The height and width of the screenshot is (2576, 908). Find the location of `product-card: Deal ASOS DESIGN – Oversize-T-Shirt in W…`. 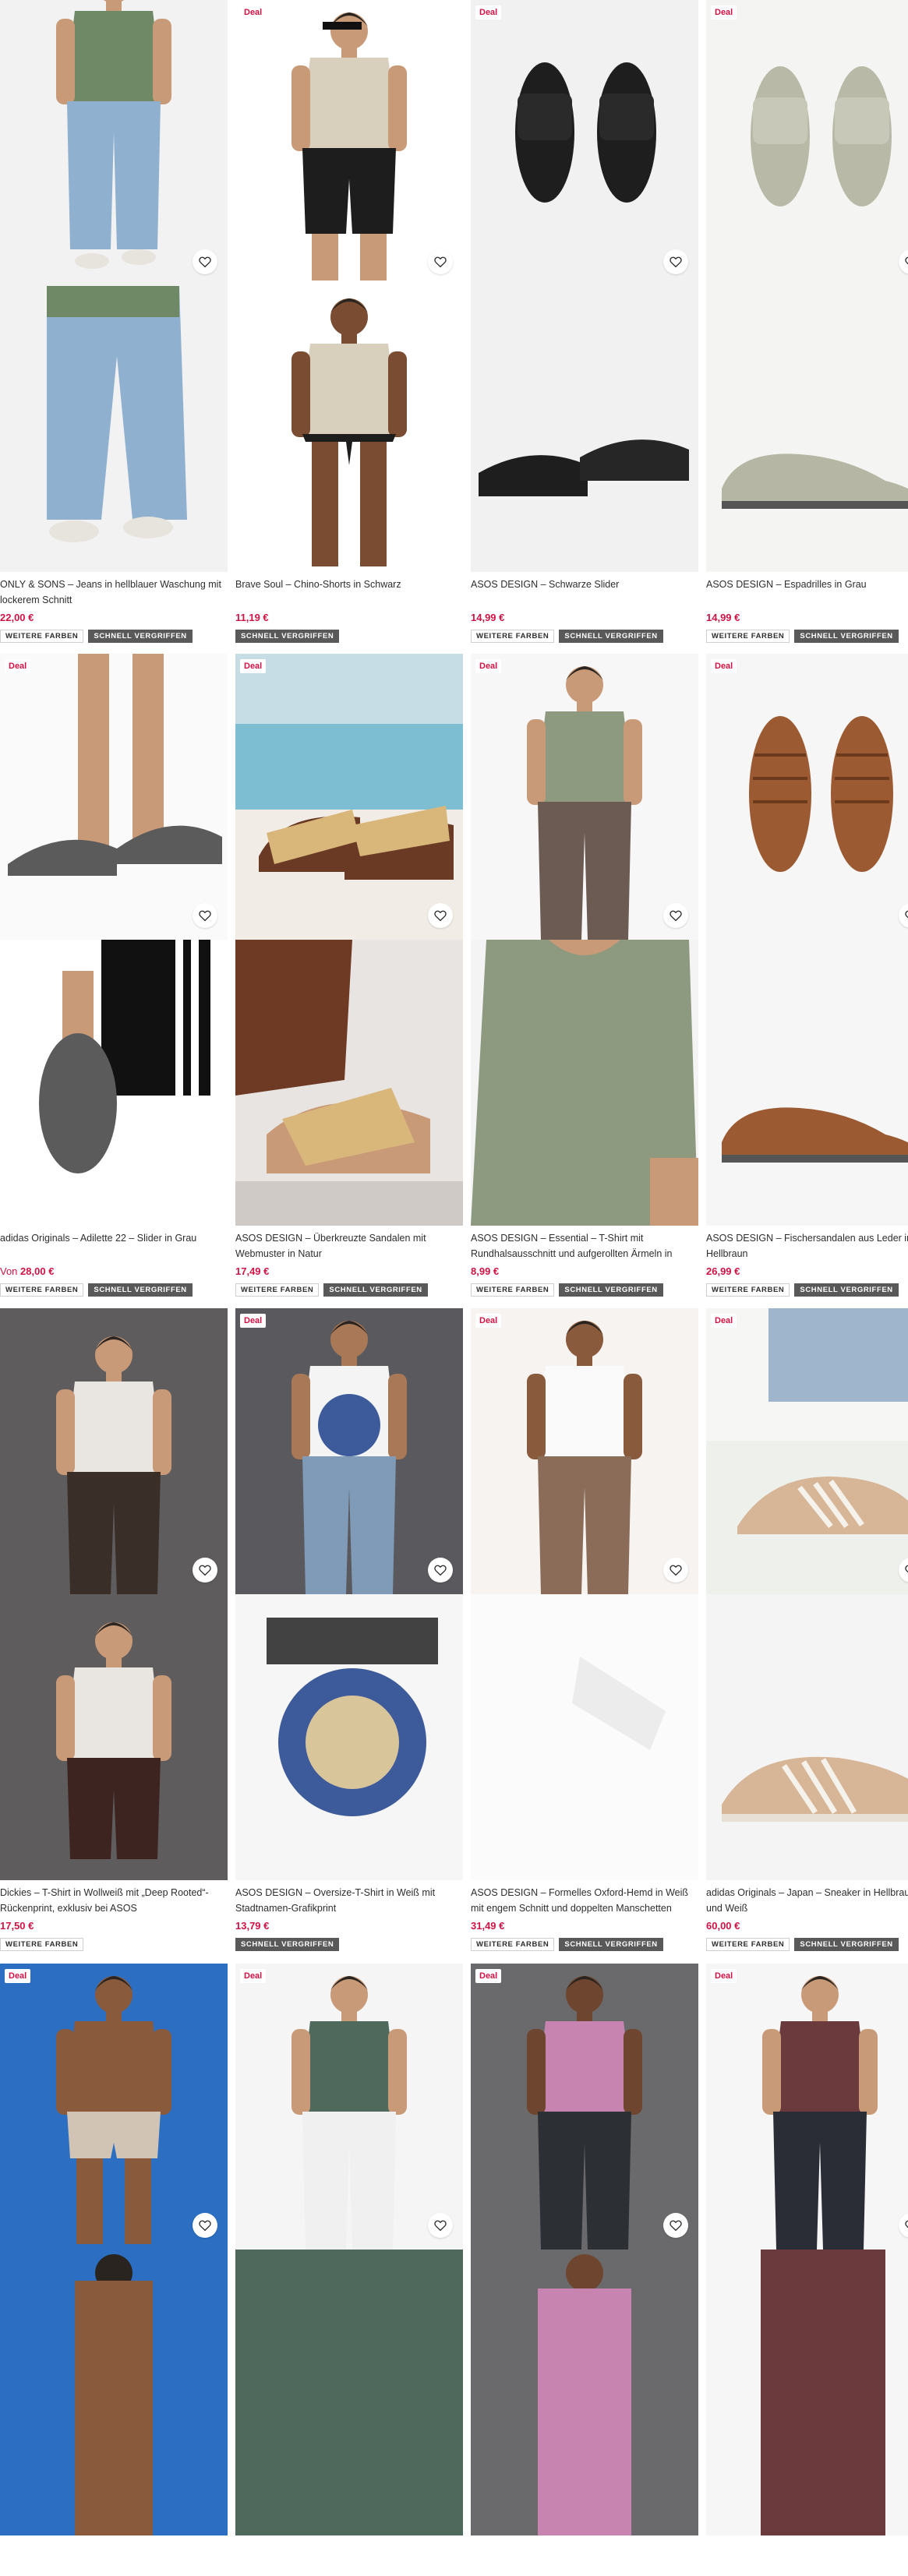

product-card: Deal ASOS DESIGN – Oversize-T-Shirt in W… is located at coordinates (349, 1629).